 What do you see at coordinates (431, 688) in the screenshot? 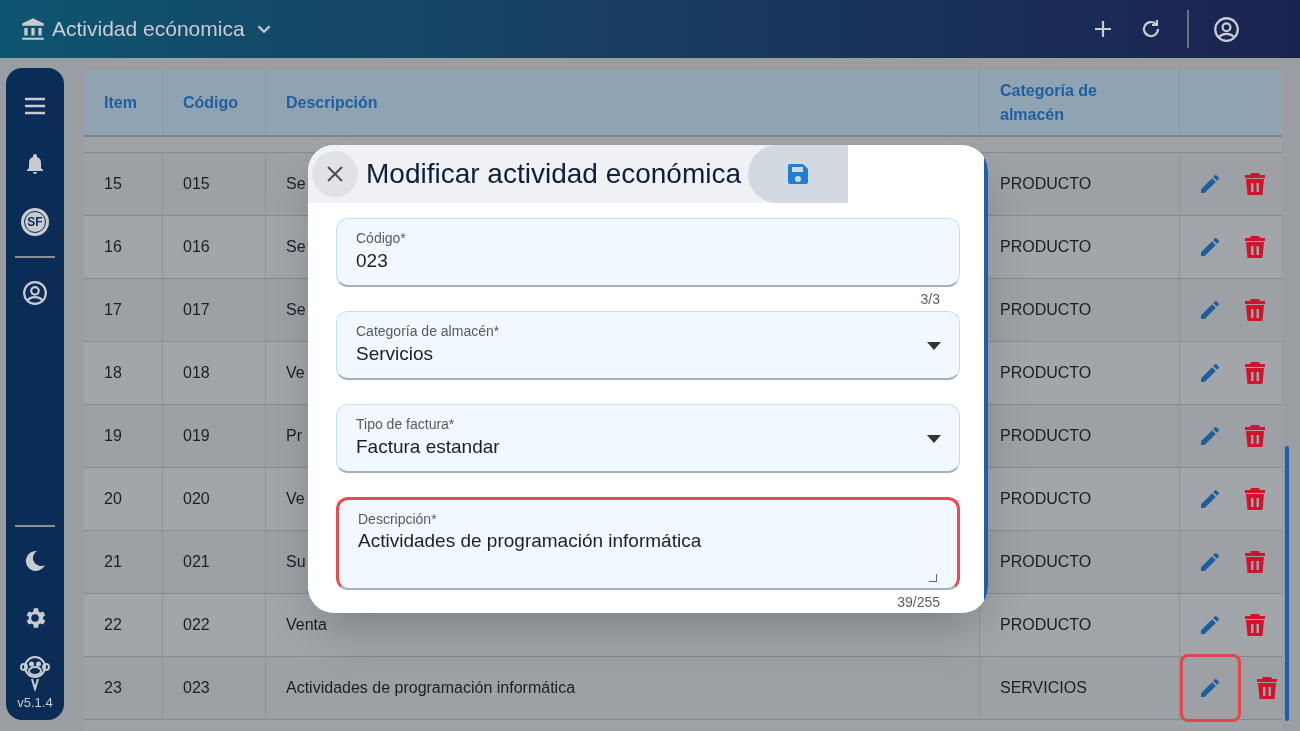
I see `table-cell-text: Actividades de programación informática` at bounding box center [431, 688].